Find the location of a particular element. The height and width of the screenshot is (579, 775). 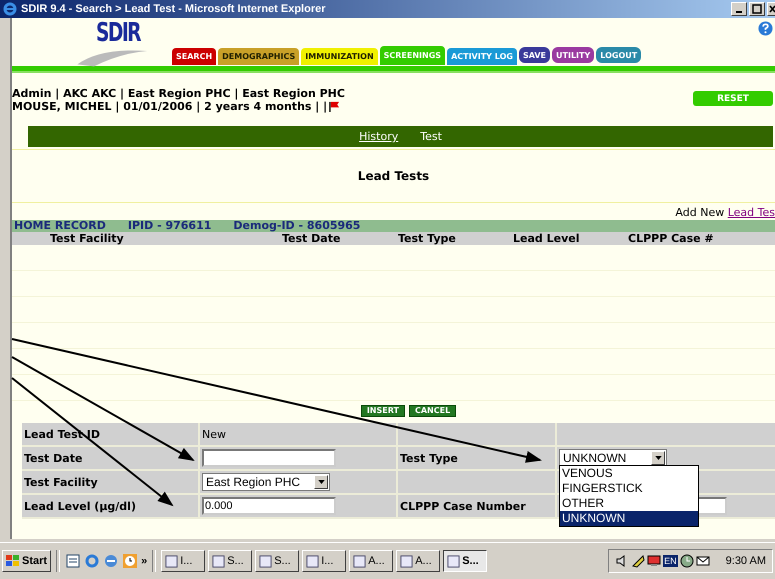

mail-icon is located at coordinates (703, 561).